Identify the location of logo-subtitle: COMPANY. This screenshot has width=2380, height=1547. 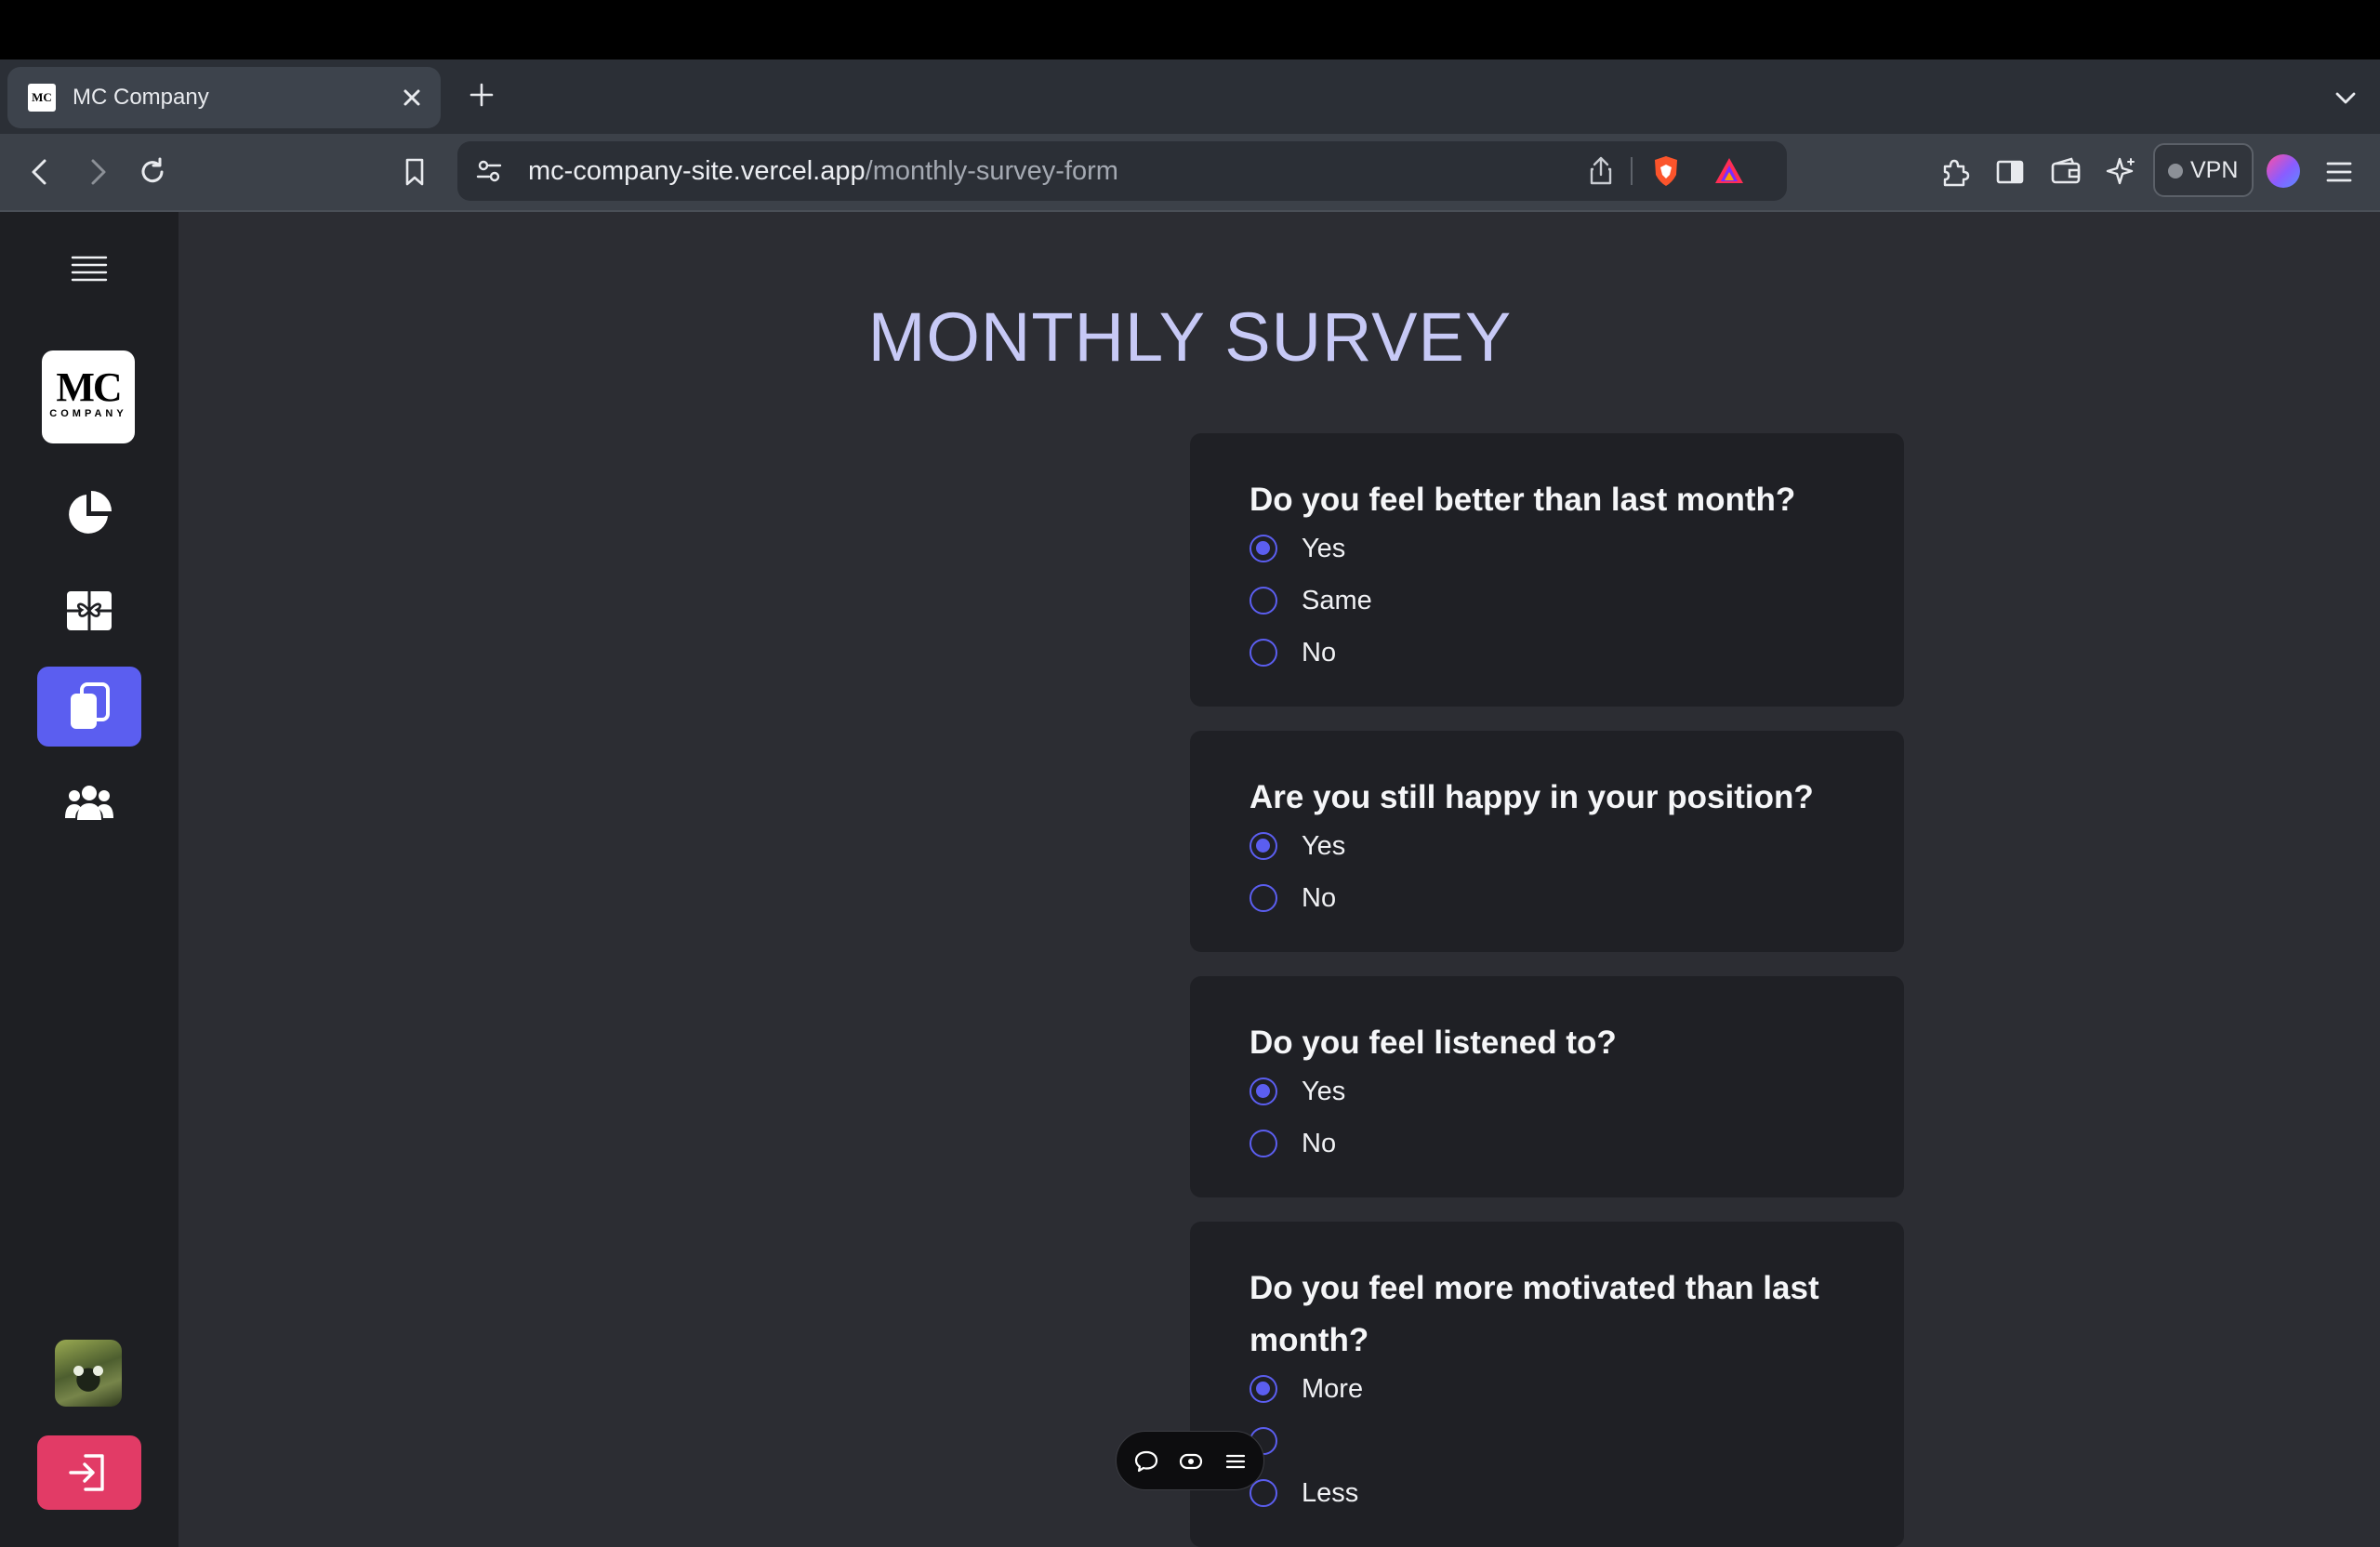
(88, 413).